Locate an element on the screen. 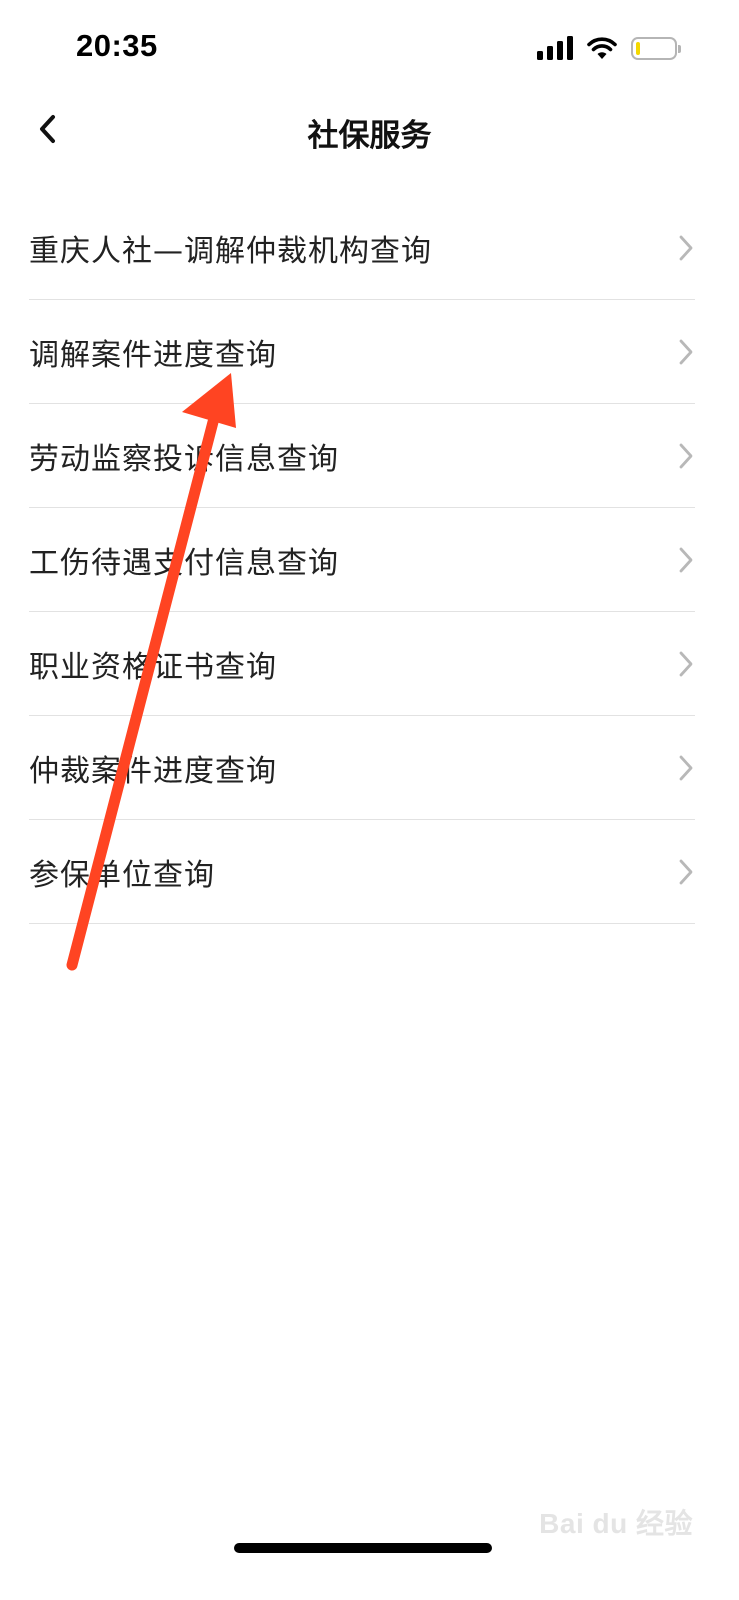  list-item-work-injury-payment: 工伤待遇支付信息查询 is located at coordinates (362, 560).